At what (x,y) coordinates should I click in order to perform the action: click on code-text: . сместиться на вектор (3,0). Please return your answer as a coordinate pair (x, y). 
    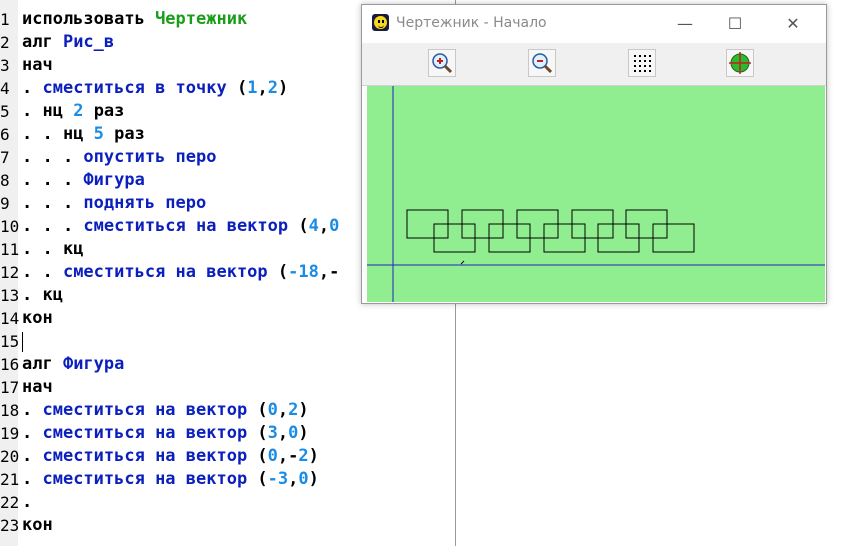
    Looking at the image, I should click on (165, 433).